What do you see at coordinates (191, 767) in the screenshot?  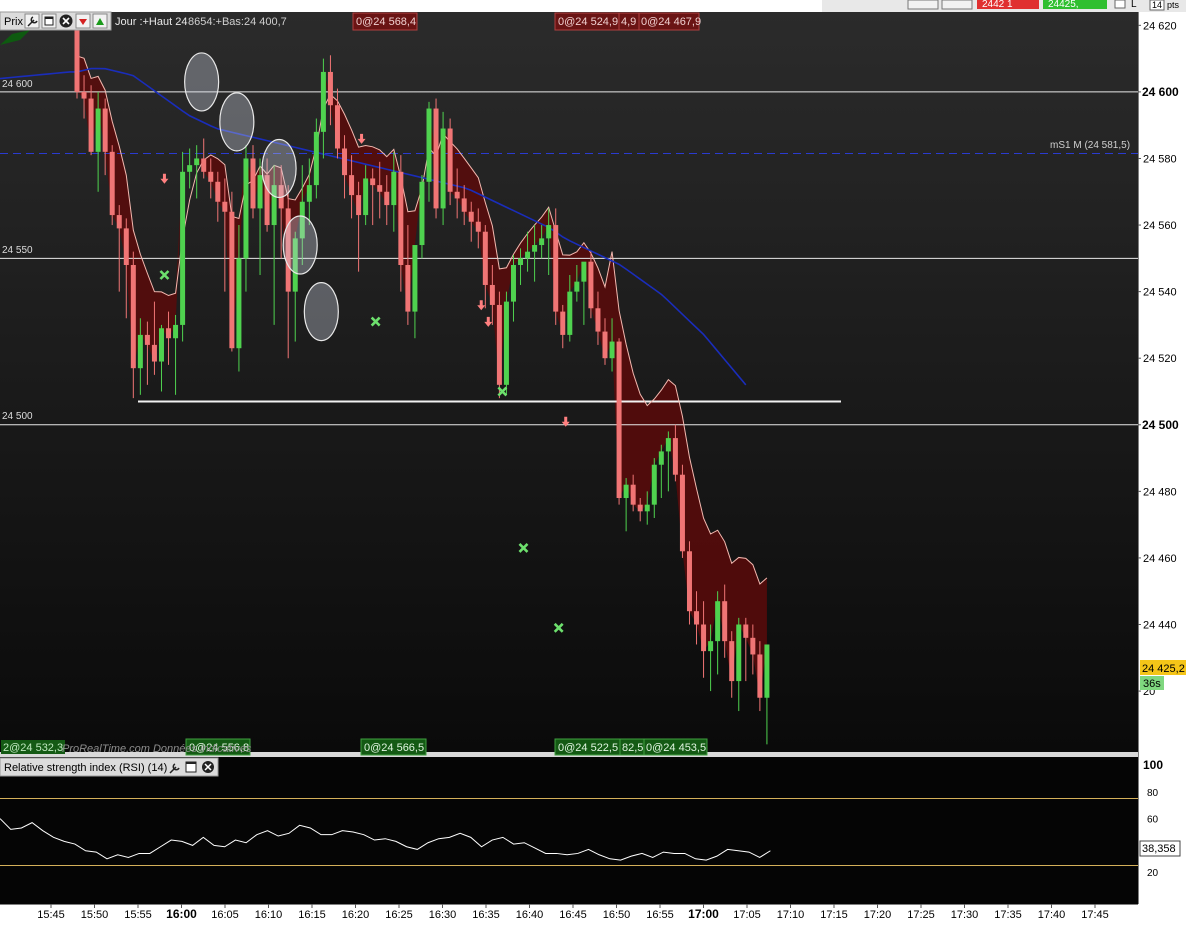 I see `window-icon` at bounding box center [191, 767].